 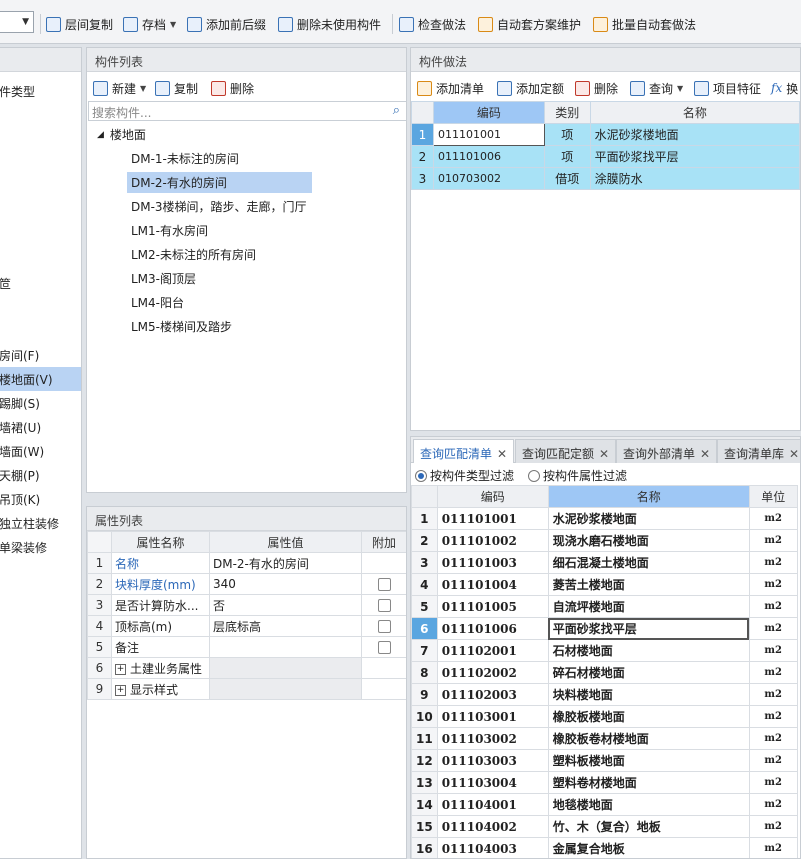 What do you see at coordinates (176, 88) in the screenshot?
I see `copy-component-button: 复制` at bounding box center [176, 88].